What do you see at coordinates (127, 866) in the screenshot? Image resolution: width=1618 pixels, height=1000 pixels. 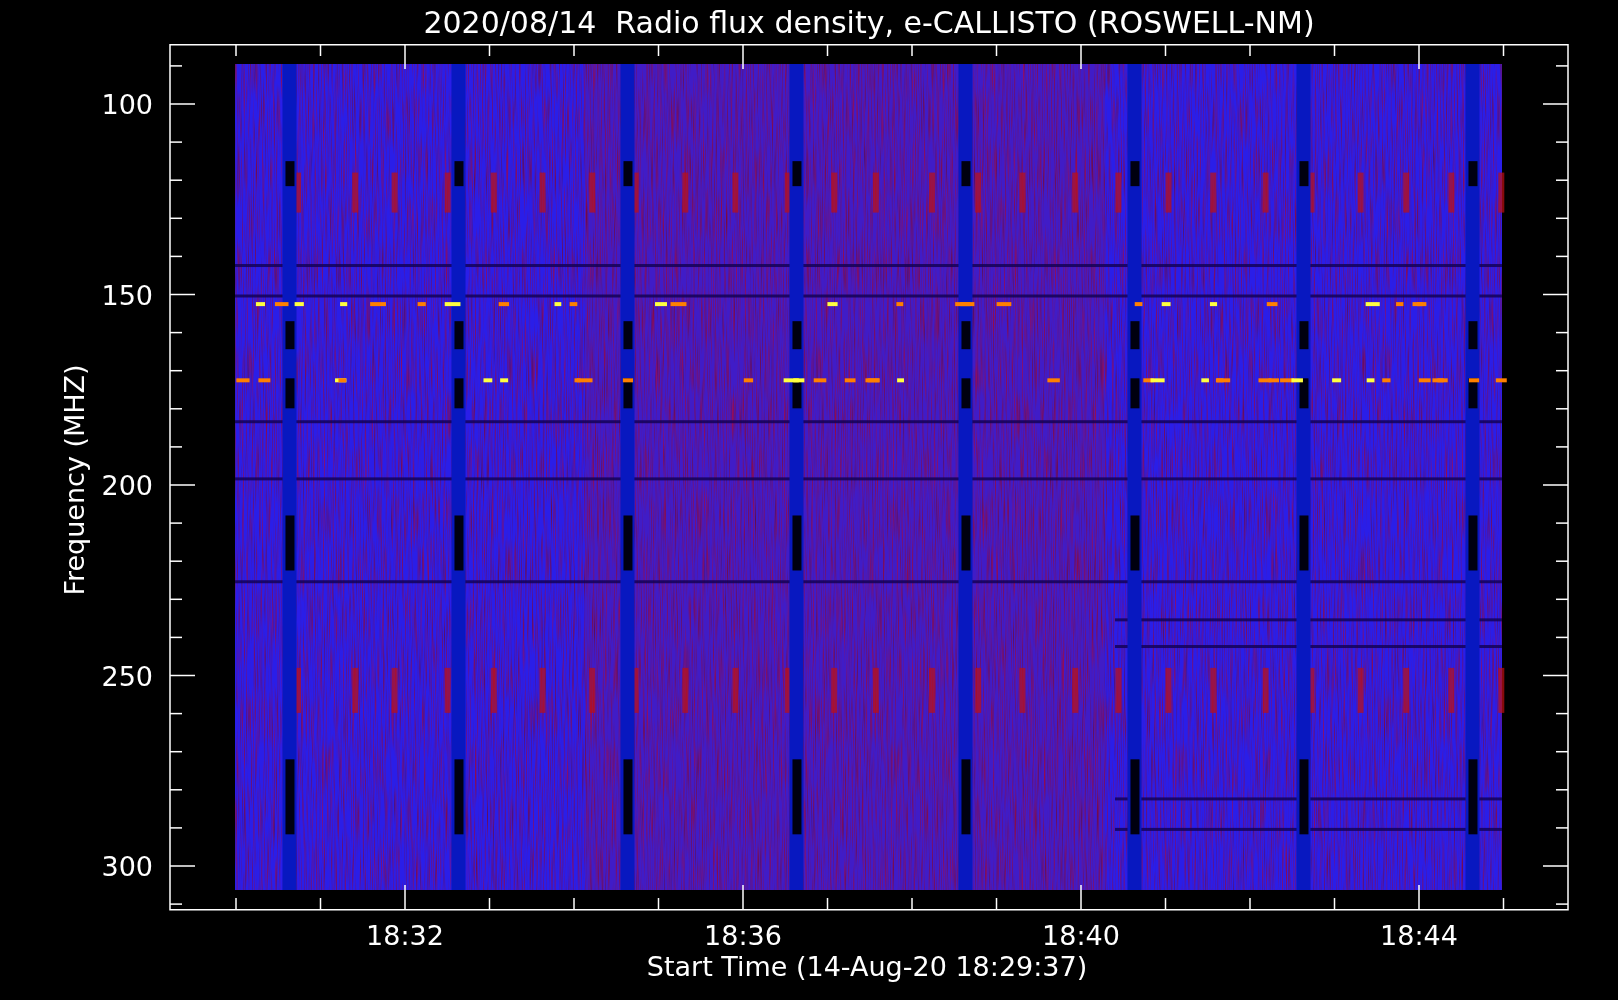 I see `y-tick-label: 300` at bounding box center [127, 866].